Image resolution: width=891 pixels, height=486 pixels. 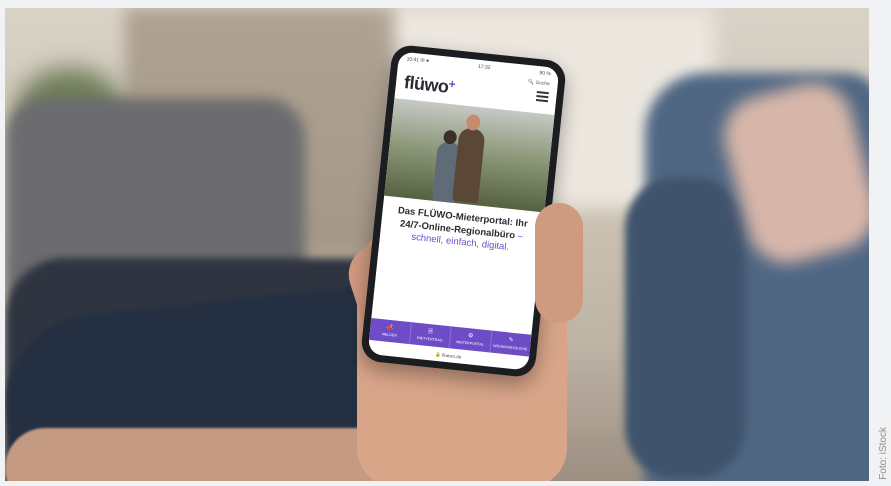 What do you see at coordinates (883, 453) in the screenshot?
I see `photo-credit: Foto: iStock` at bounding box center [883, 453].